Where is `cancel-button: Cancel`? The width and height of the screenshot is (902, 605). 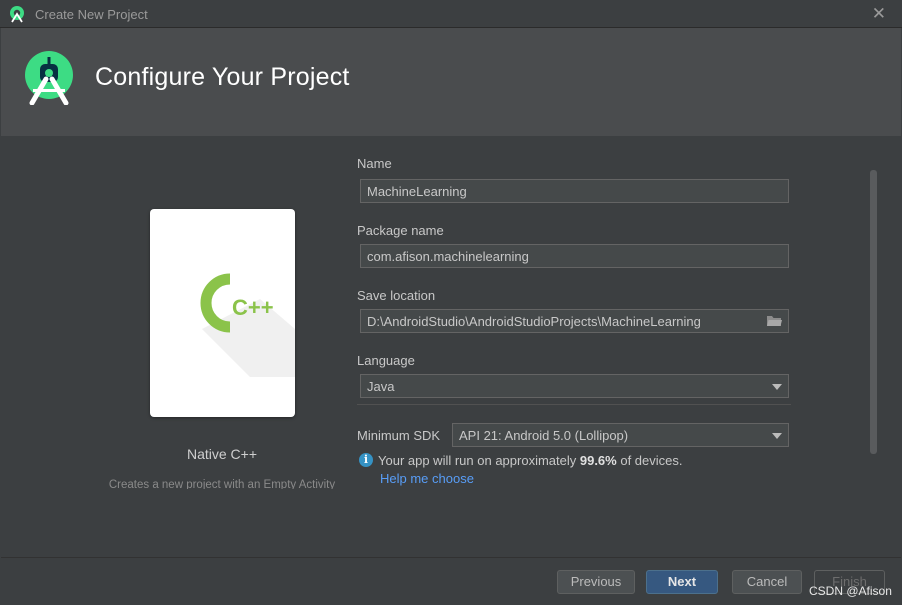 cancel-button: Cancel is located at coordinates (767, 582).